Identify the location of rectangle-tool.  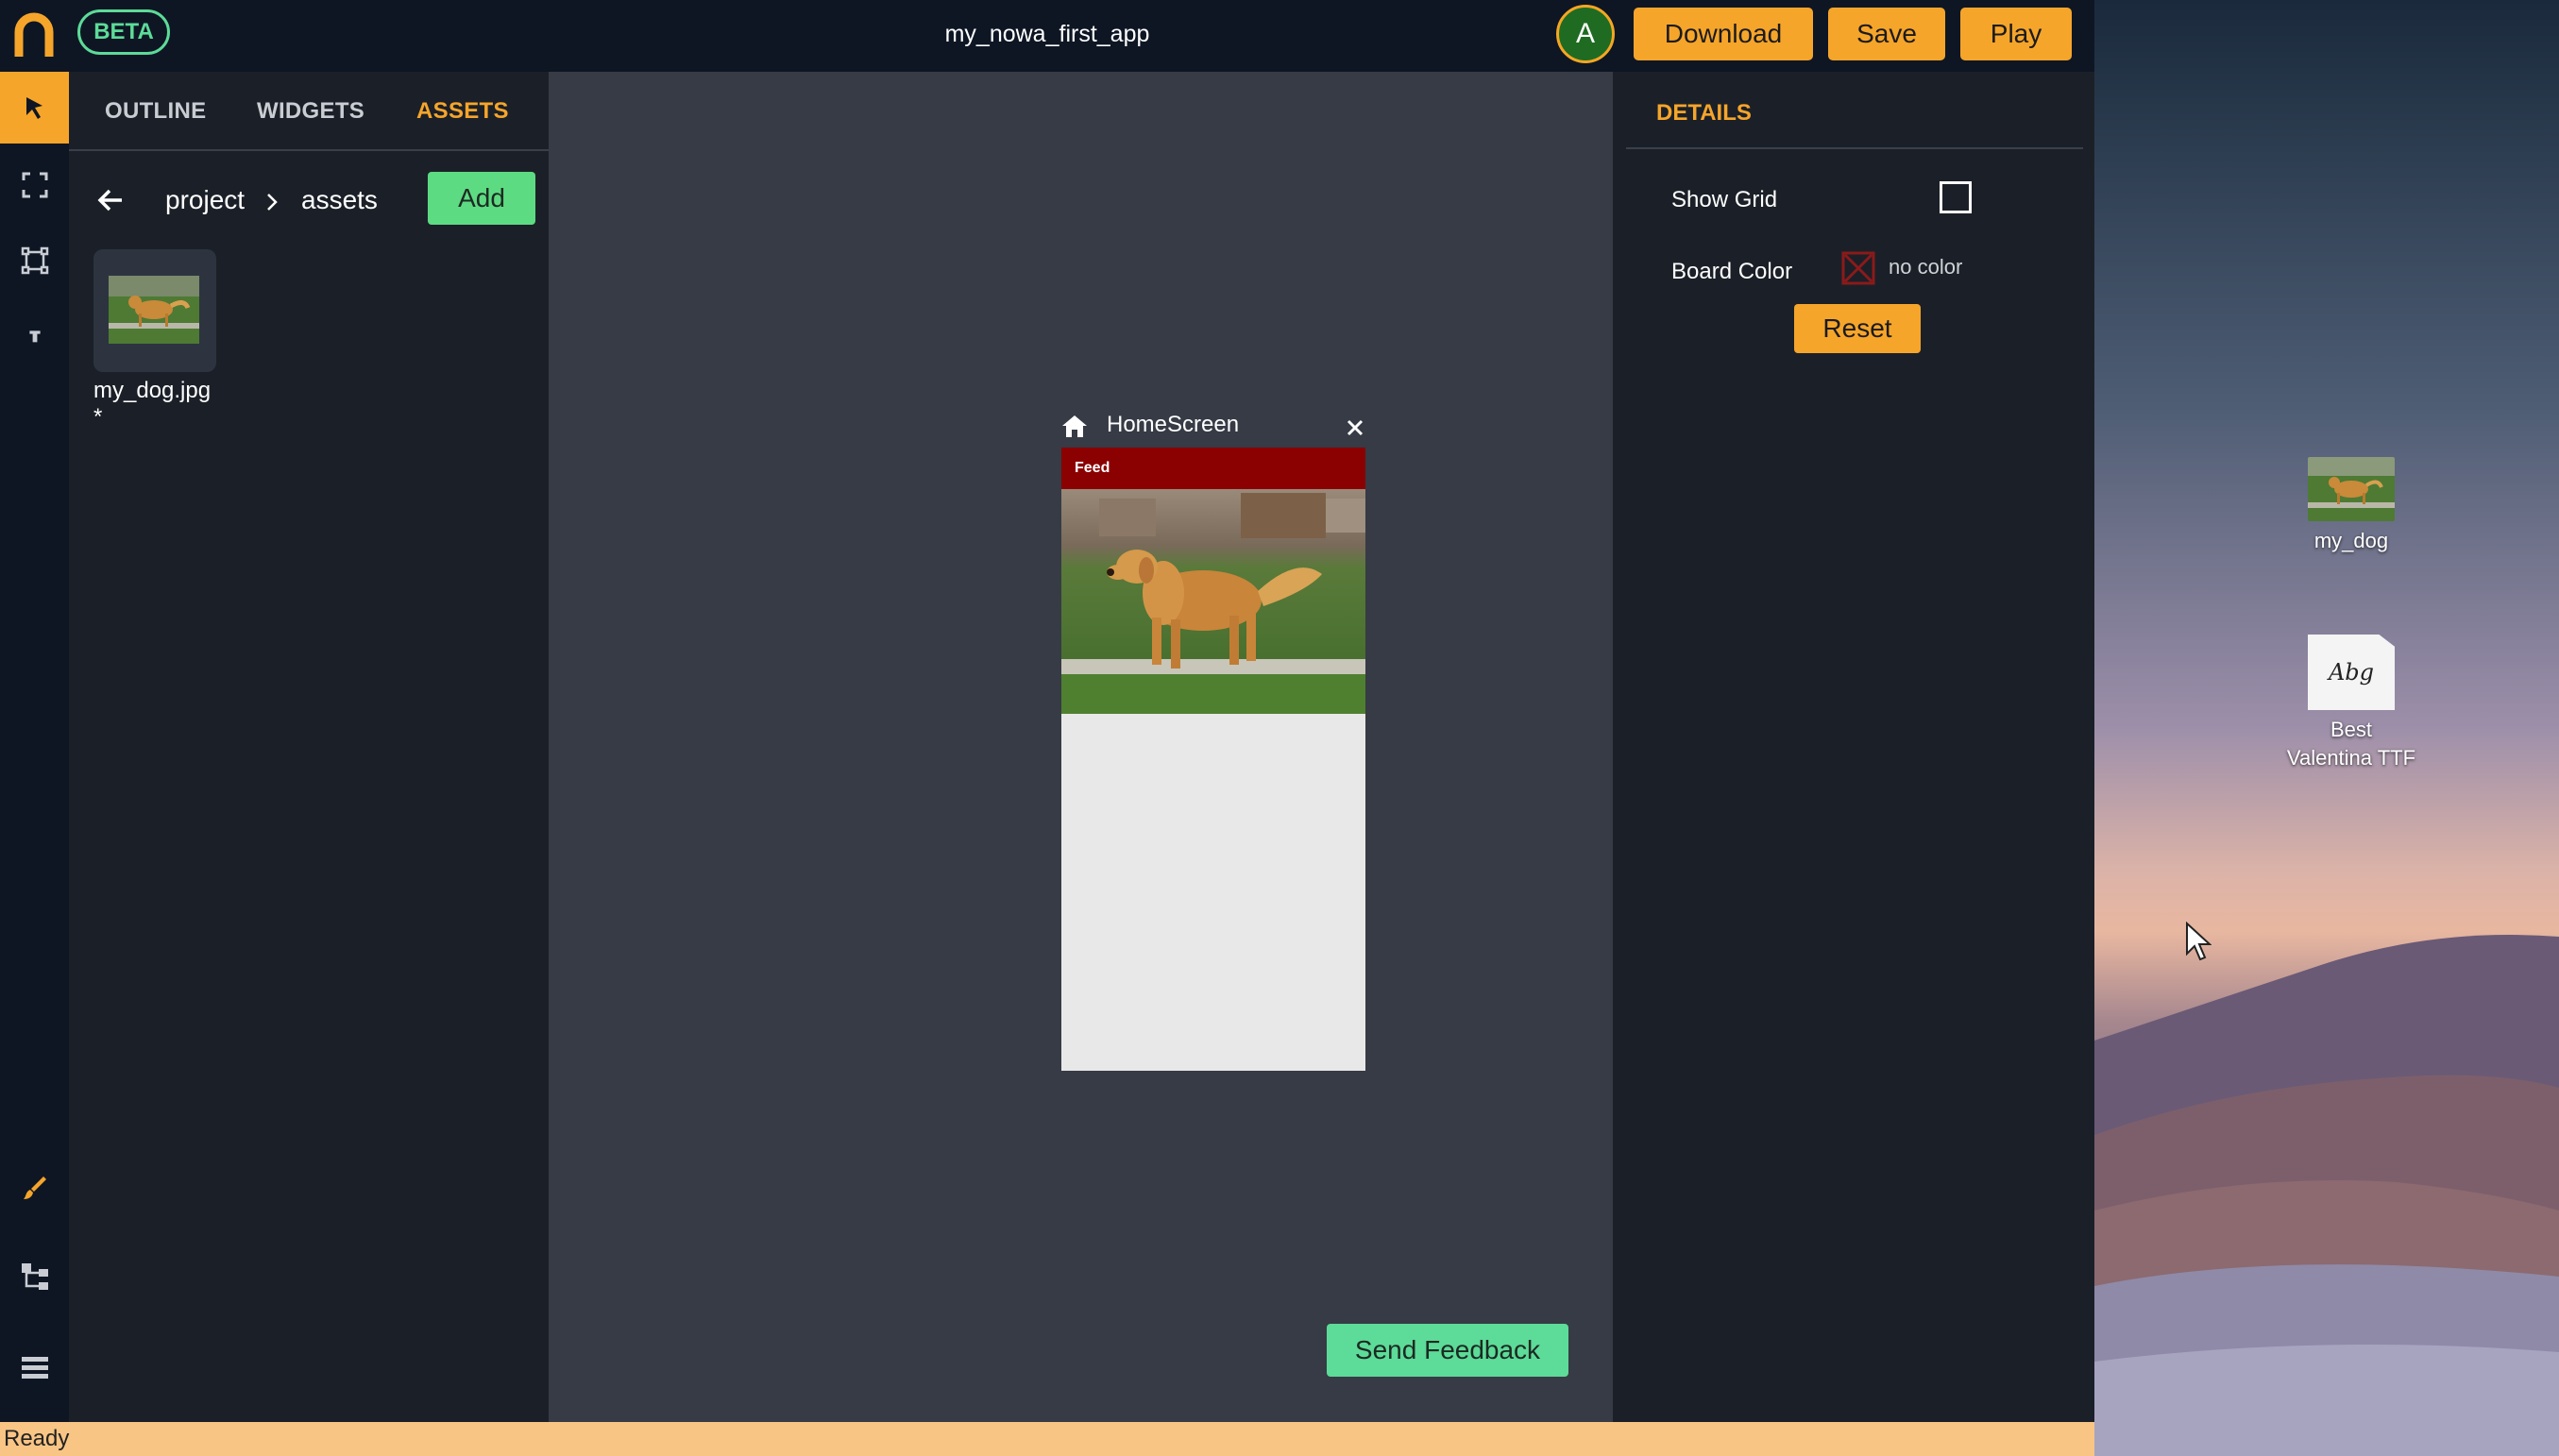
(34, 260).